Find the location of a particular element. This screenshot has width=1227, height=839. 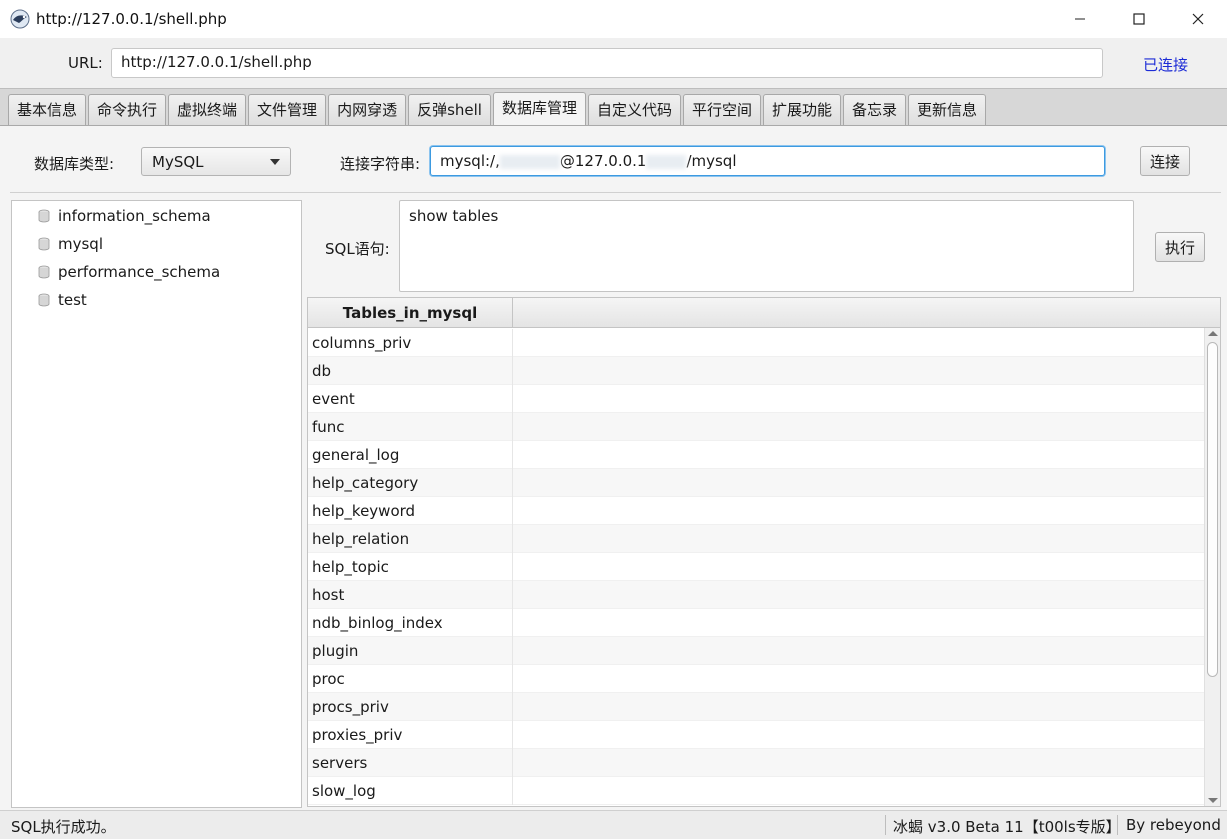

tab-9: 扩展功能 is located at coordinates (802, 109).